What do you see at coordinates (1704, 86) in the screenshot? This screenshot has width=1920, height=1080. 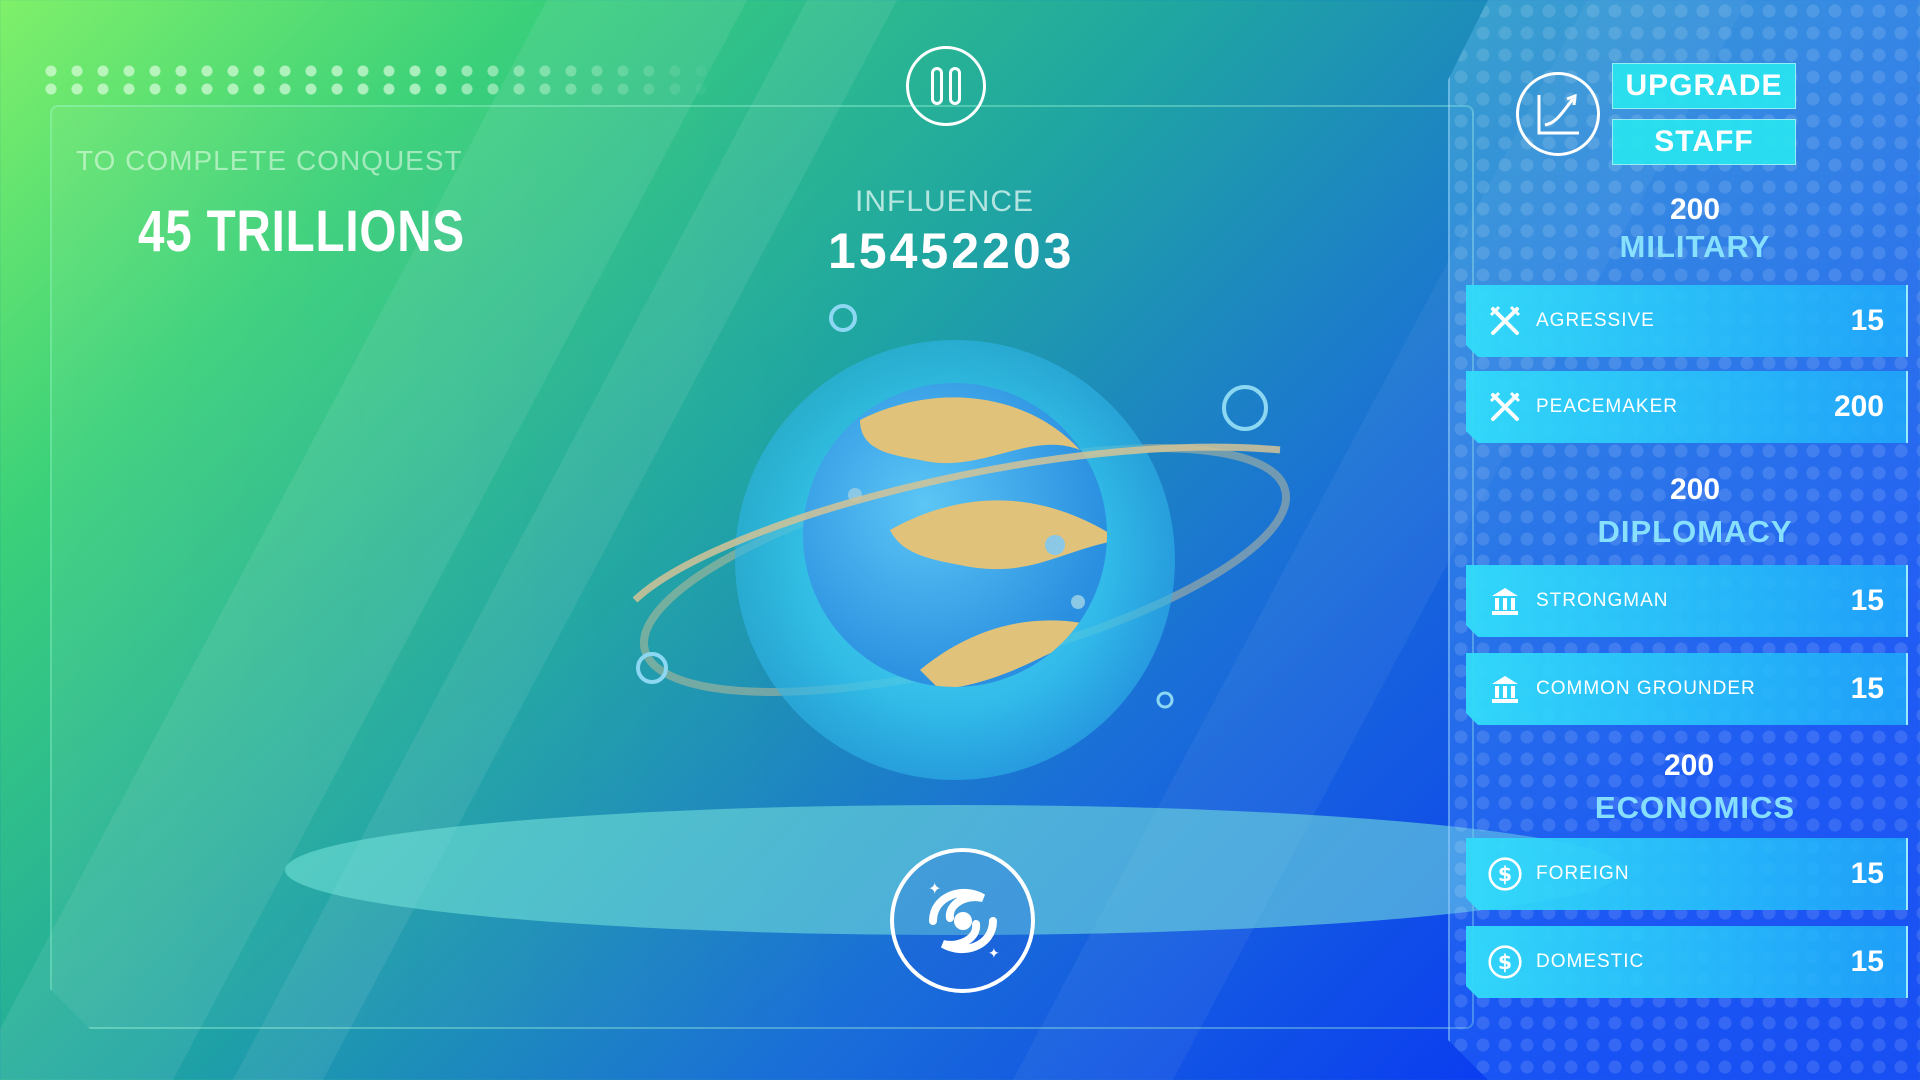 I see `upgrade-button: UPGRADE` at bounding box center [1704, 86].